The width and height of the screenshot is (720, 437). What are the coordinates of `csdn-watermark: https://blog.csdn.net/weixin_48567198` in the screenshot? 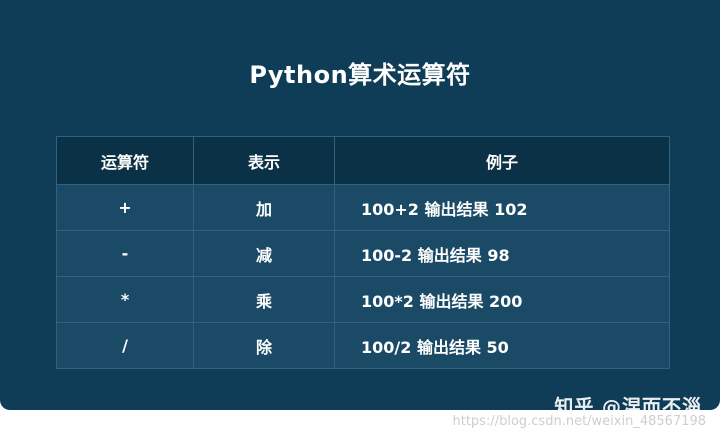 It's located at (579, 421).